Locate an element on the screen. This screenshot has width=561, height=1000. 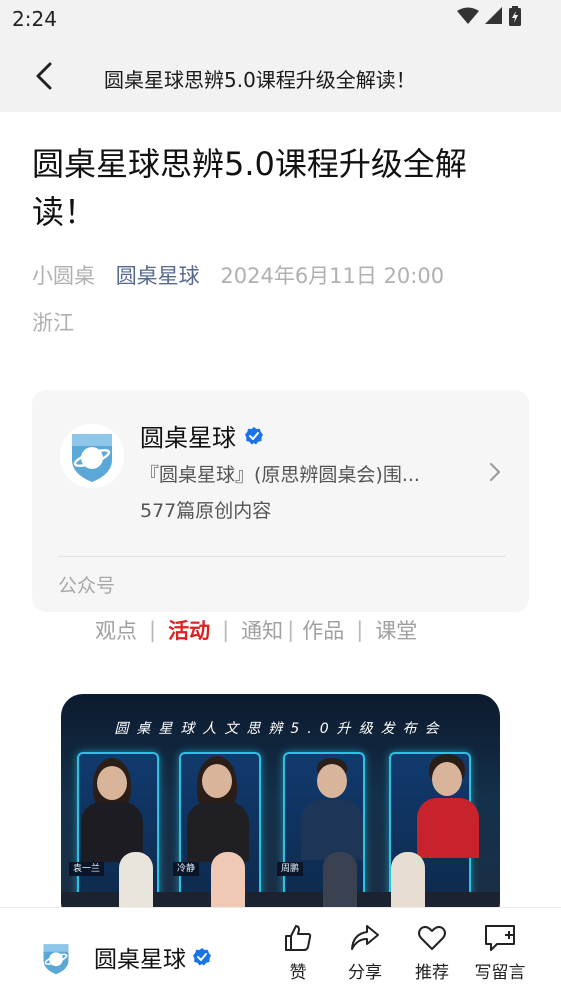
signal-icon is located at coordinates (493, 15).